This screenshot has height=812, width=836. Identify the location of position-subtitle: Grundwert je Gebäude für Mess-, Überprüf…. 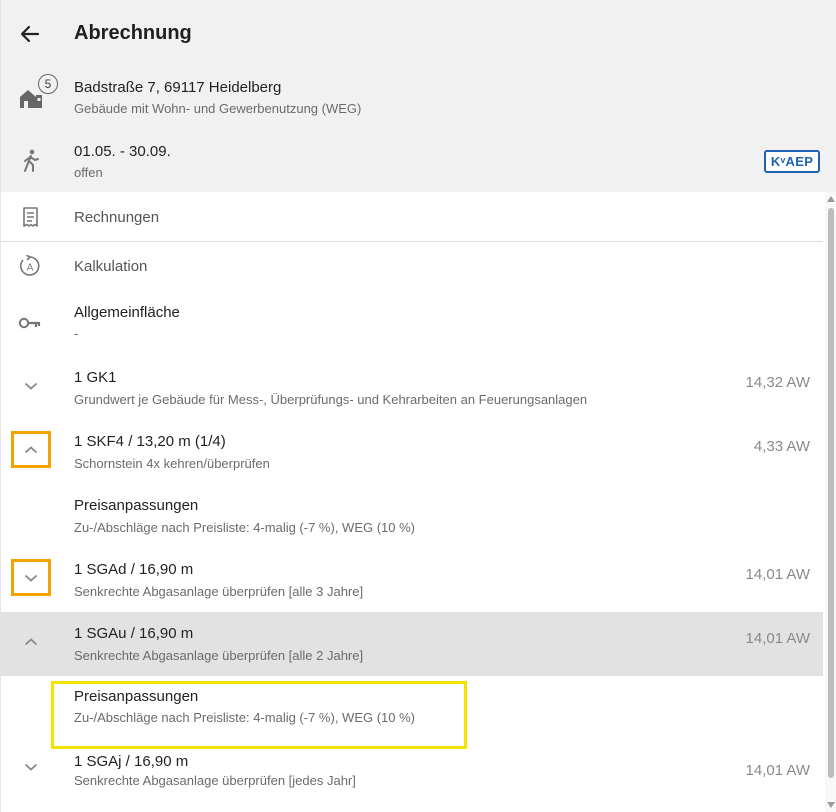
(331, 399).